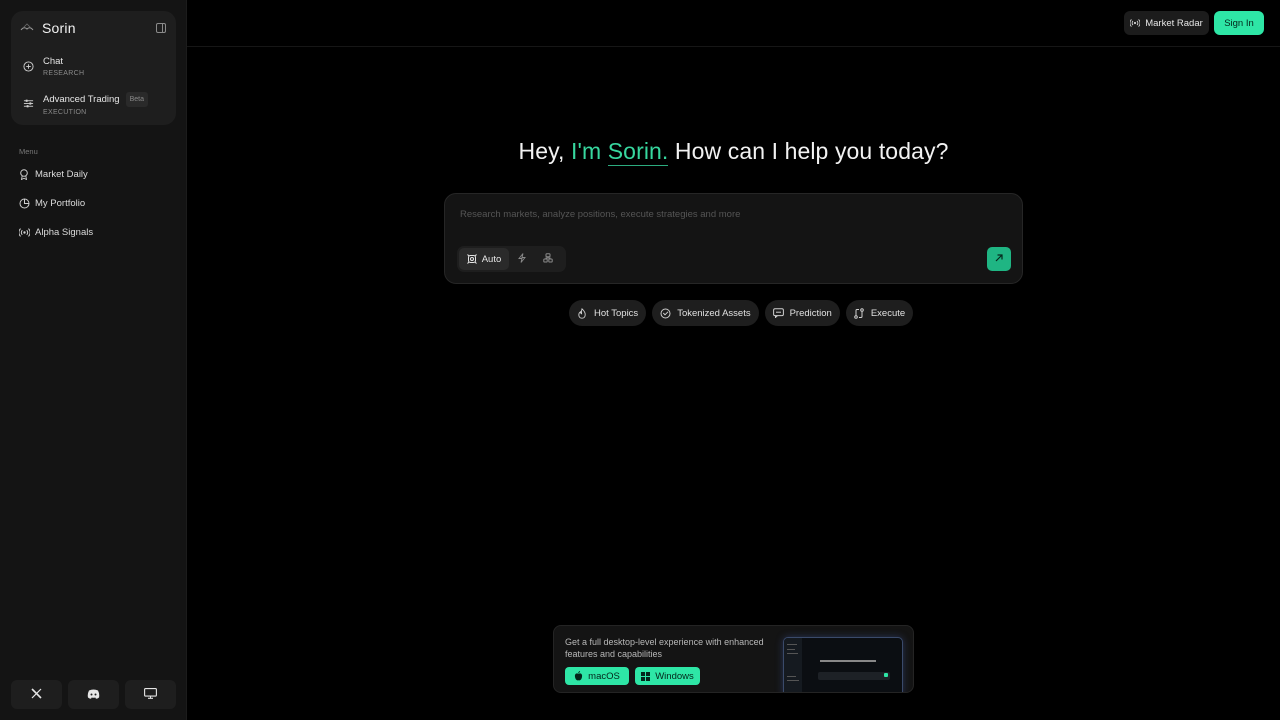 This screenshot has width=1280, height=720. I want to click on preview-heading, so click(848, 661).